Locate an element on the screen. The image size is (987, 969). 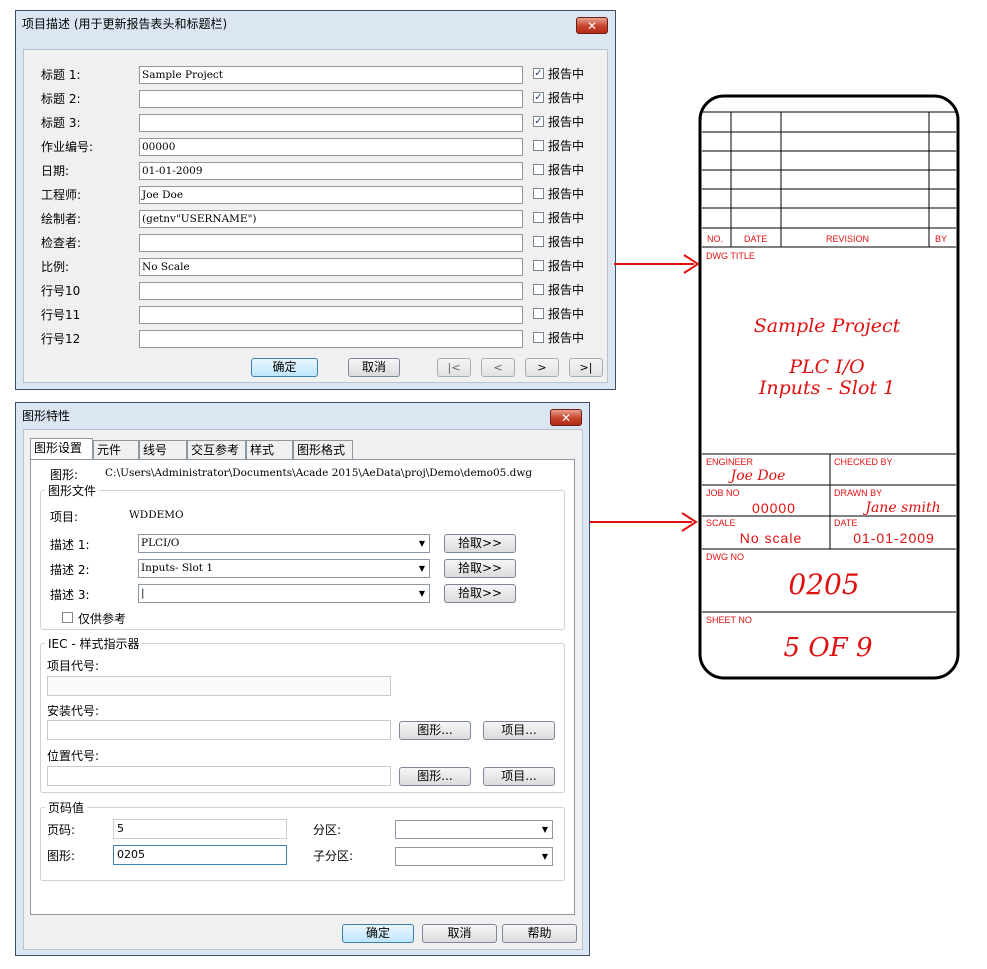
tab-drawing-settings: 图形设置 is located at coordinates (61, 449).